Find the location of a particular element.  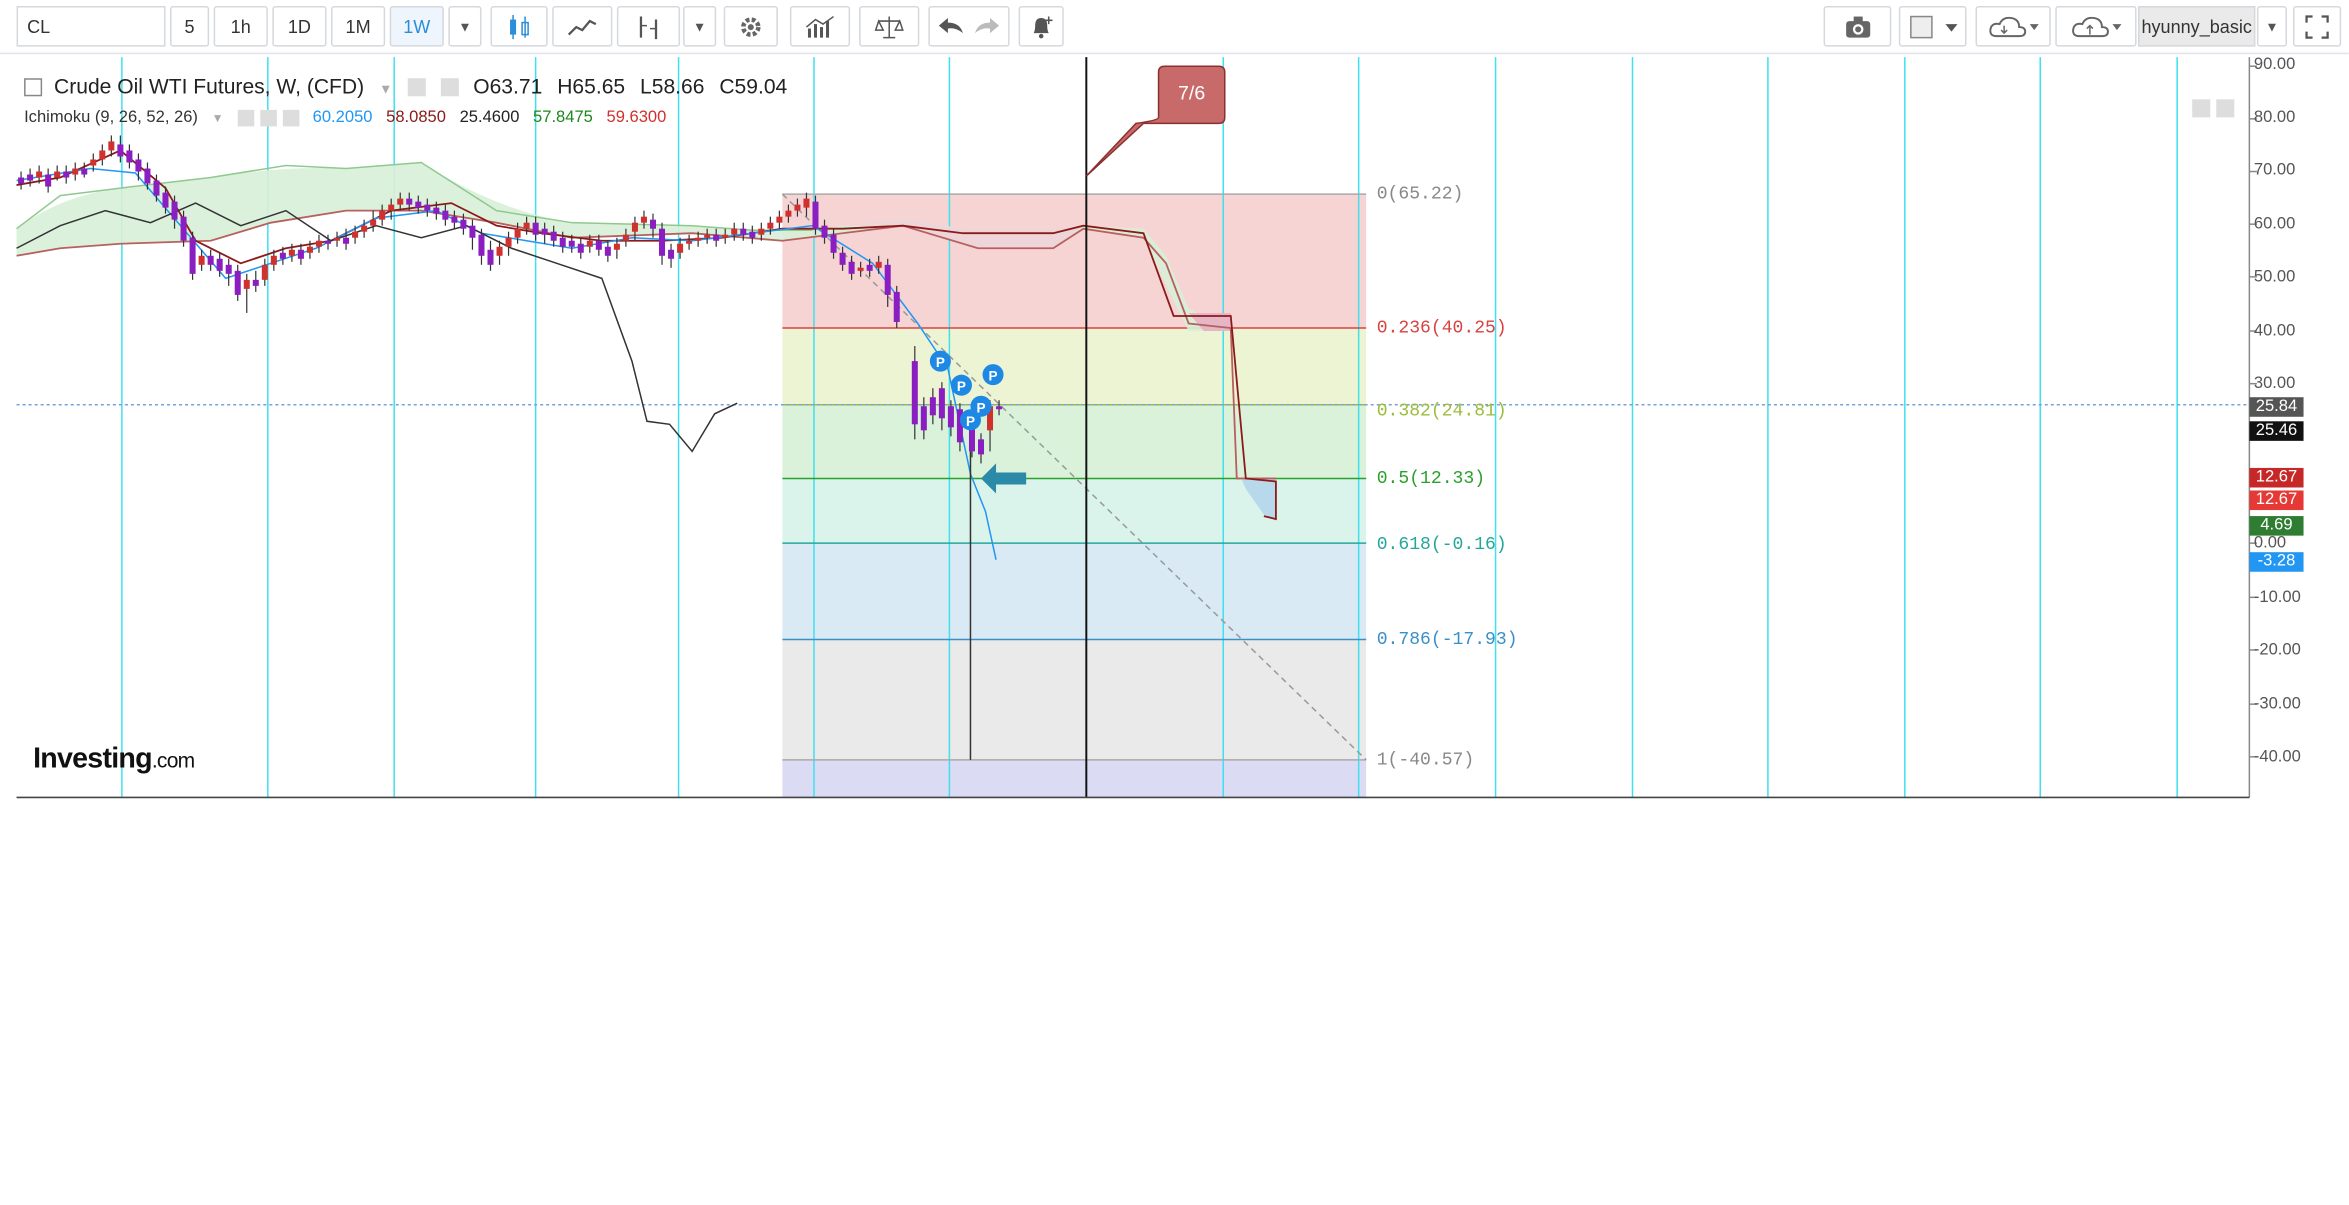

y-tick-label: -40.00 is located at coordinates (2277, 756).